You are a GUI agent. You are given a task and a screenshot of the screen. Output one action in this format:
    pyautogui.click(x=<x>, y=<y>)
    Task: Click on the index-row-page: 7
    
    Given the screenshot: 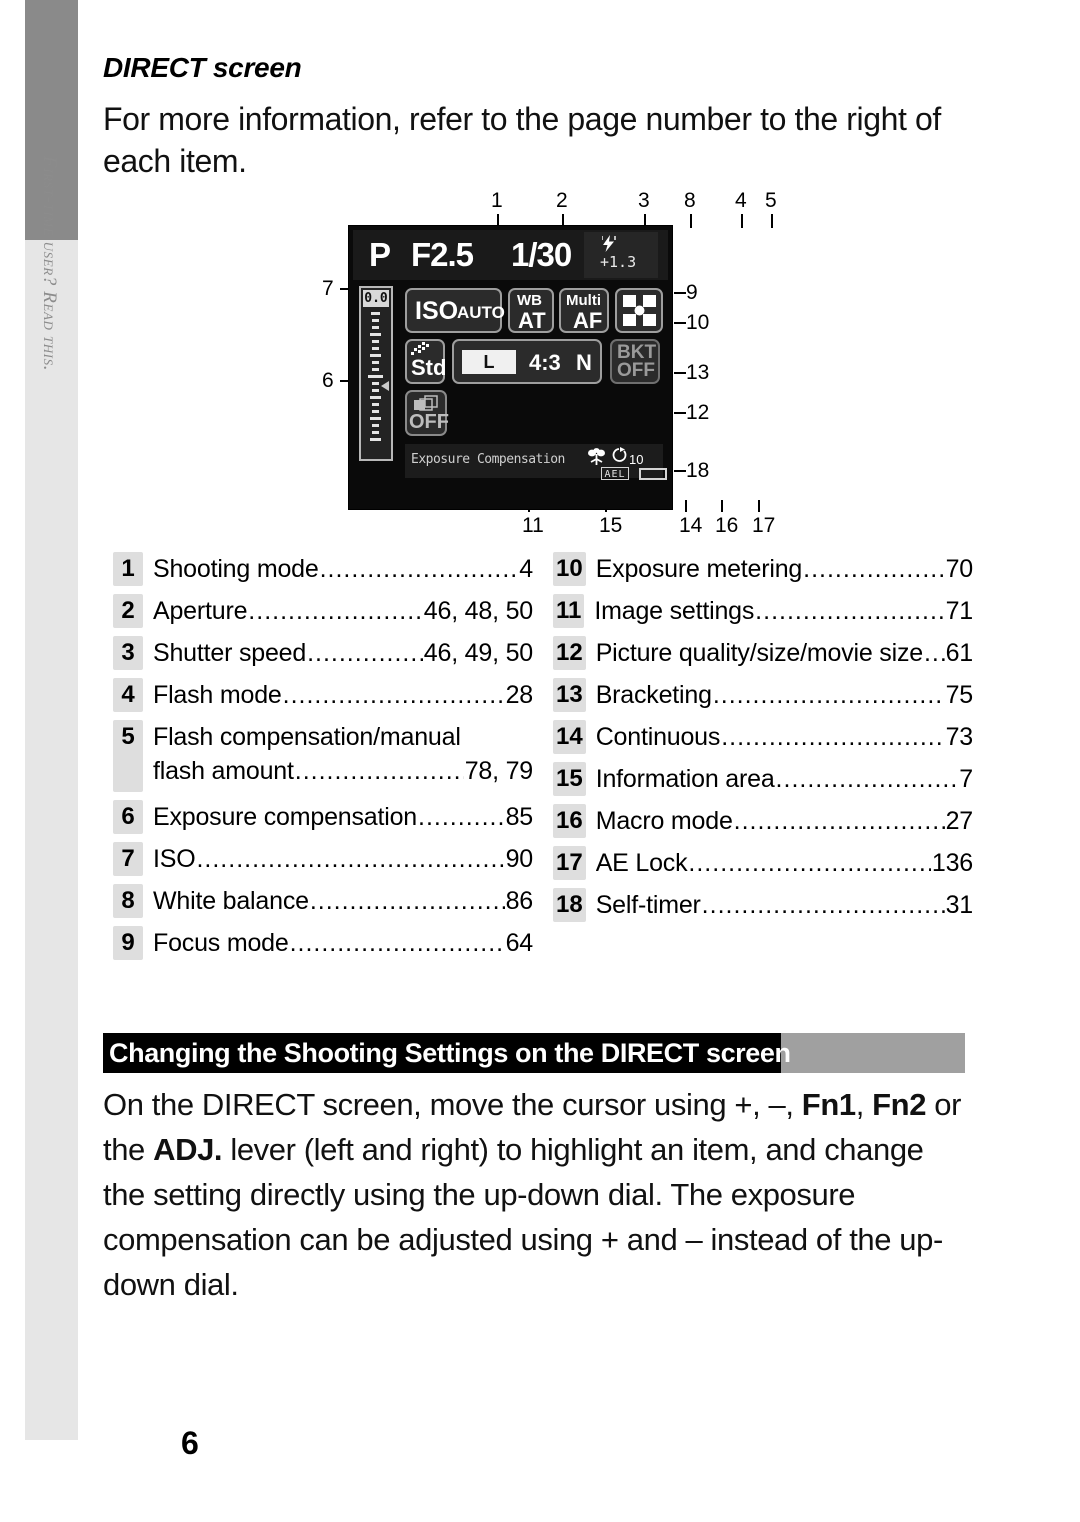 What is the action you would take?
    pyautogui.click(x=966, y=779)
    